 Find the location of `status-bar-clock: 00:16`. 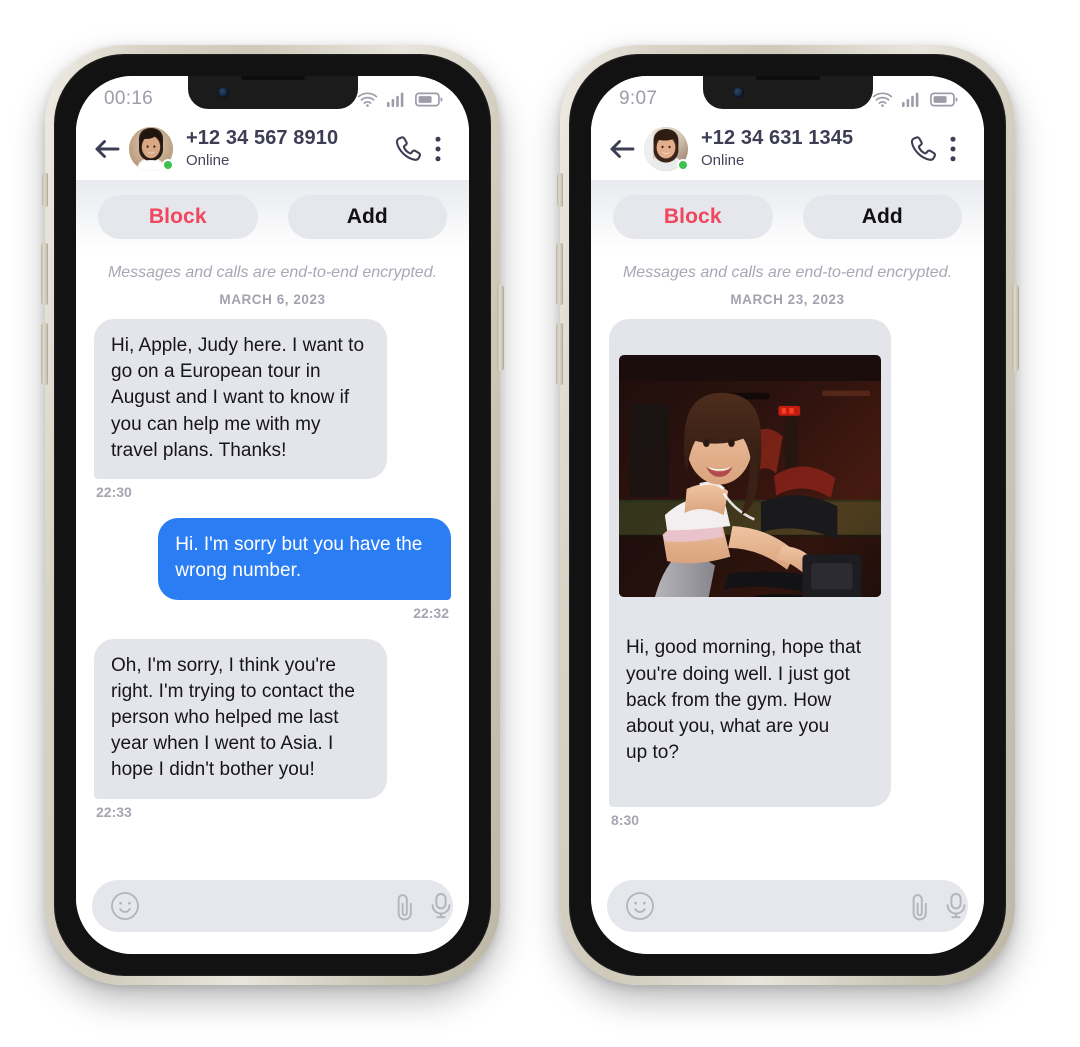

status-bar-clock: 00:16 is located at coordinates (129, 98).